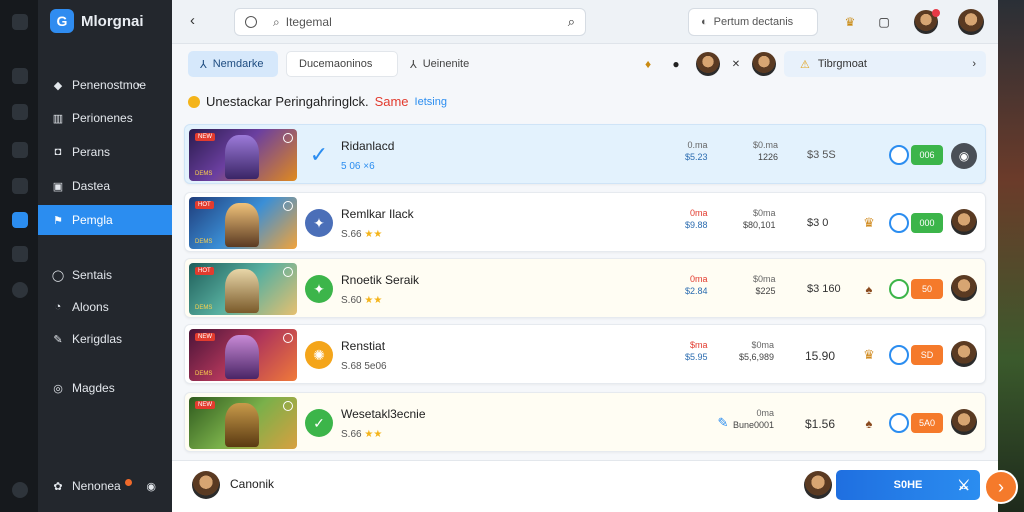 Image resolution: width=1024 pixels, height=512 pixels. Describe the element at coordinates (373, 234) in the screenshot. I see `rating-stars: ★★` at that location.